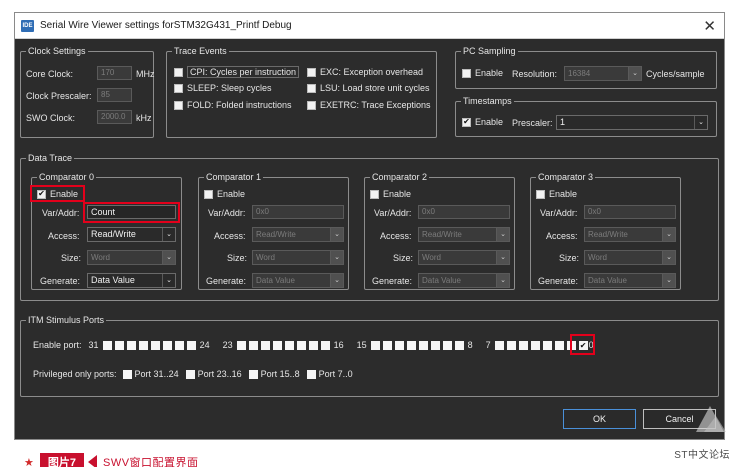  What do you see at coordinates (447, 345) in the screenshot?
I see `port-9-checkbox` at bounding box center [447, 345].